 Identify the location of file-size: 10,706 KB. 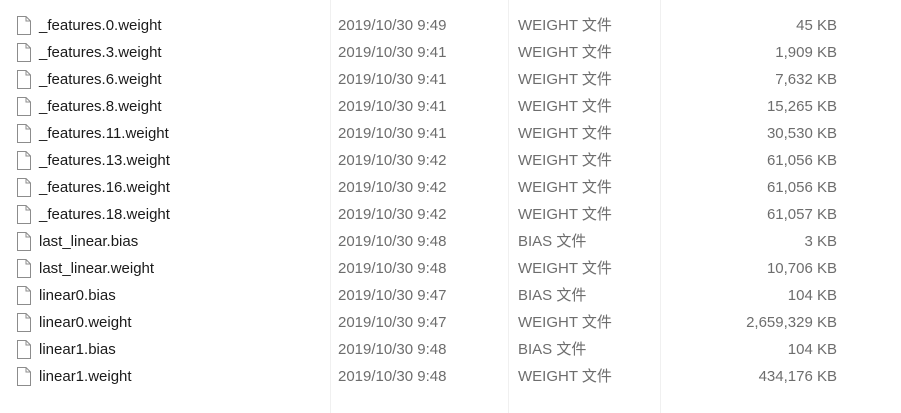
(801, 268).